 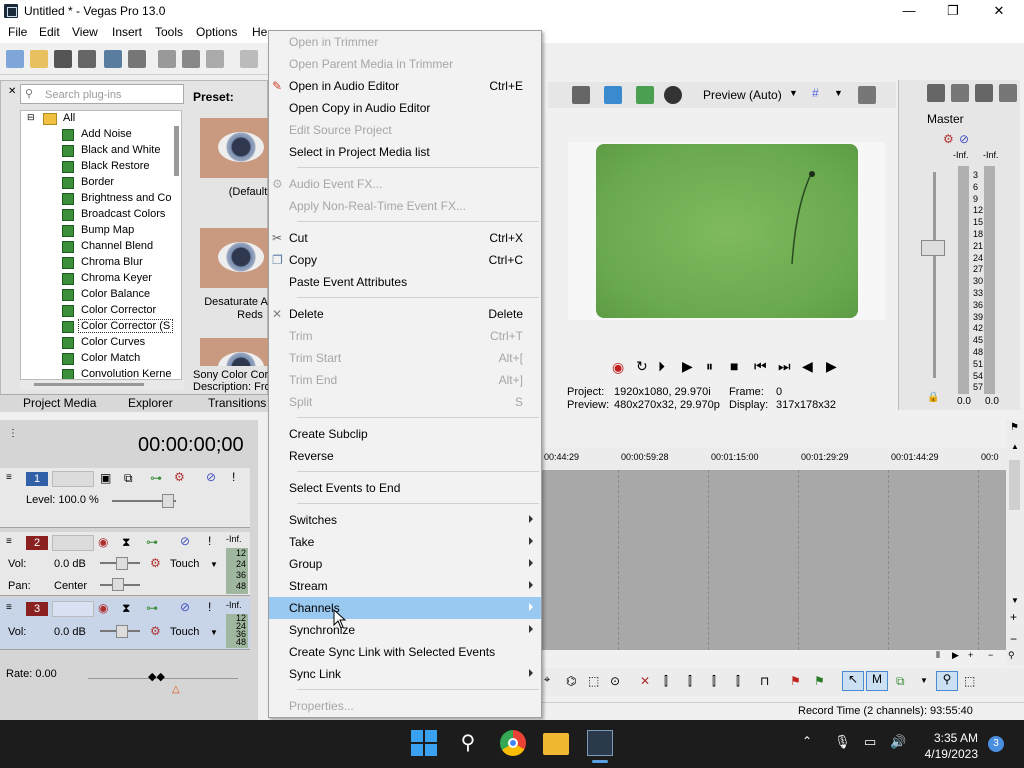 I want to click on plugin-item: Color Corrector (S, so click(x=101, y=327).